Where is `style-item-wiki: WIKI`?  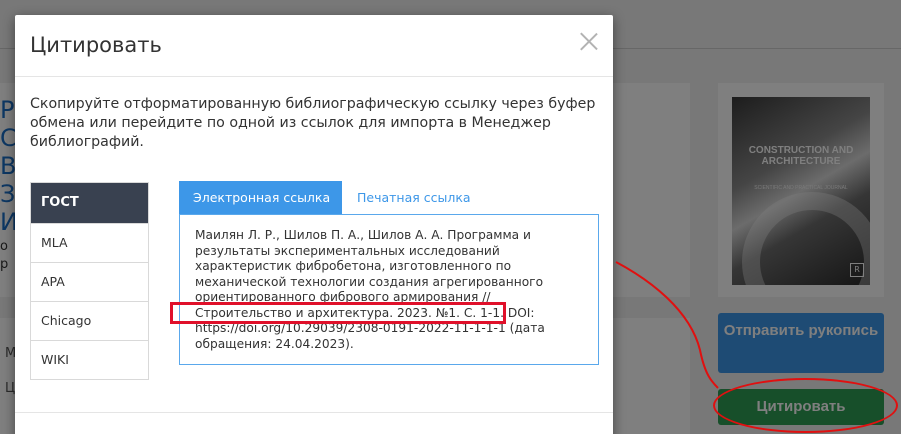
style-item-wiki: WIKI is located at coordinates (89, 359).